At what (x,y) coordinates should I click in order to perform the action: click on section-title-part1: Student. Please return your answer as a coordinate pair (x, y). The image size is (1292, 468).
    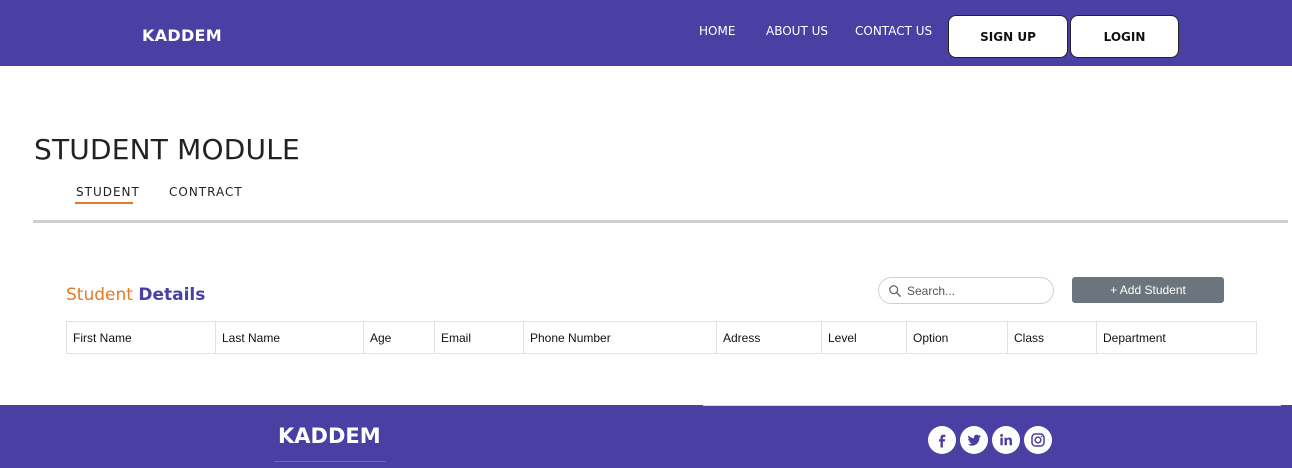
    Looking at the image, I should click on (99, 295).